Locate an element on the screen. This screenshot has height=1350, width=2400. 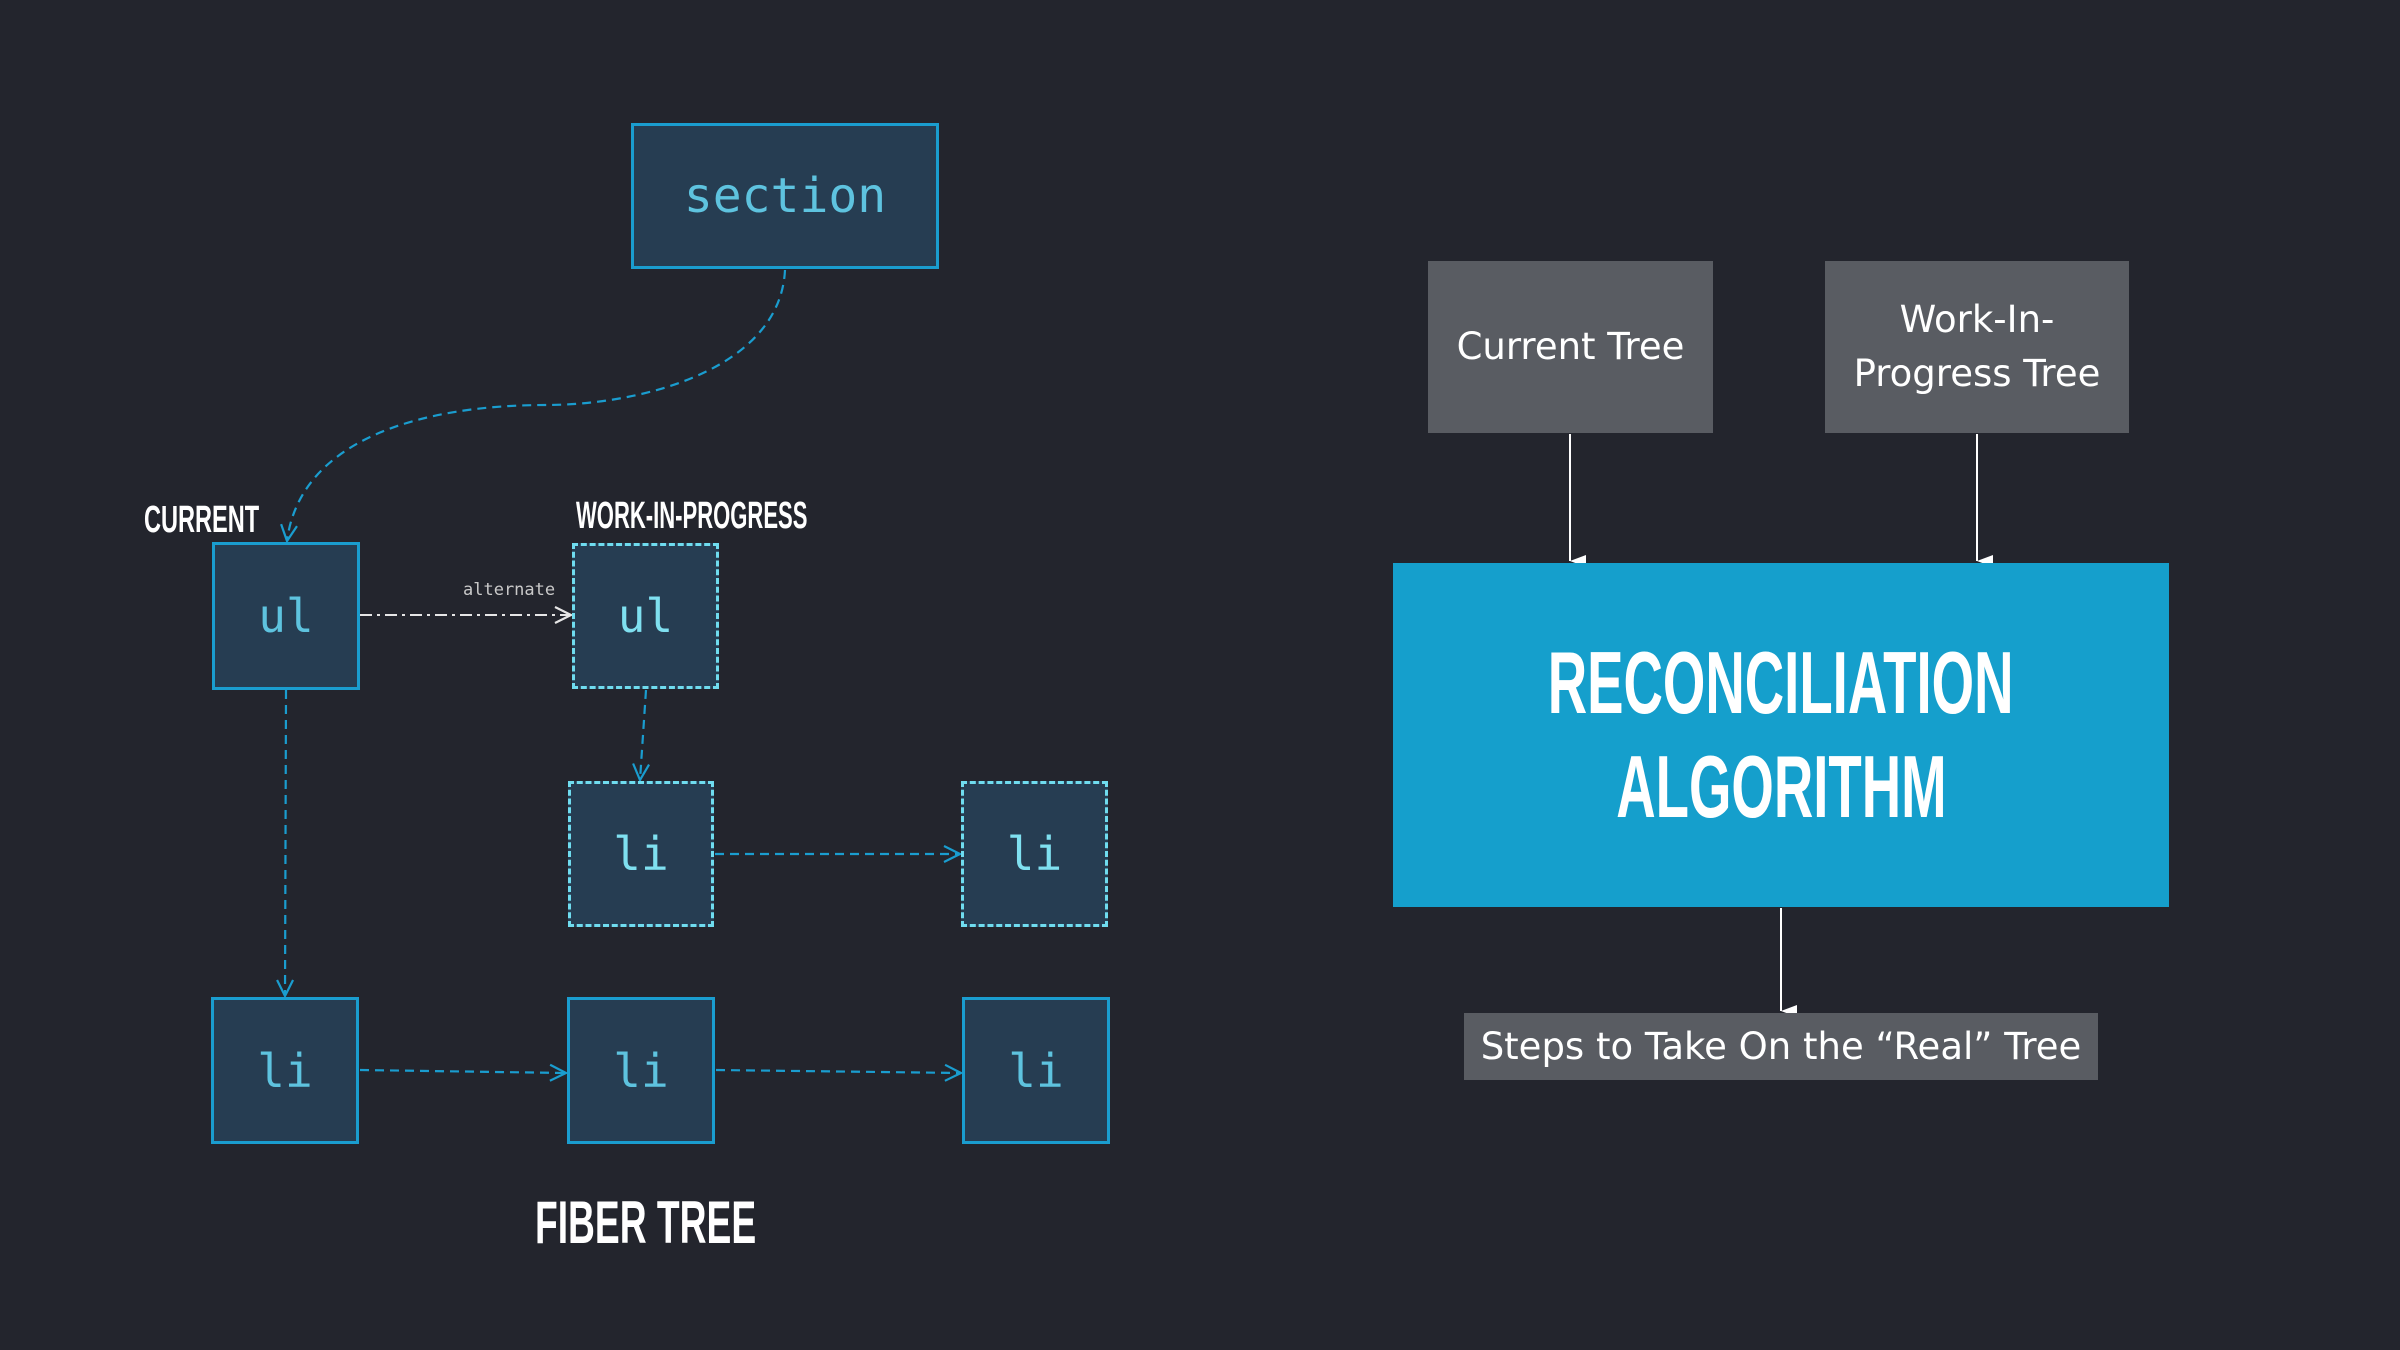
fiber-tree-title: FIBER TREE is located at coordinates (646, 1222).